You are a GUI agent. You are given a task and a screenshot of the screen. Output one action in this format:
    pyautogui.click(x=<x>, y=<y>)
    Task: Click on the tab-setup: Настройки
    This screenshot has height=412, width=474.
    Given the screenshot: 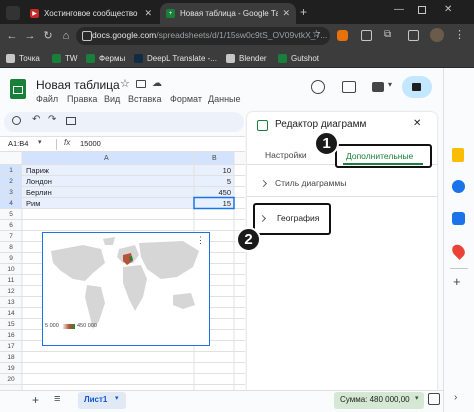 What is the action you would take?
    pyautogui.click(x=286, y=155)
    